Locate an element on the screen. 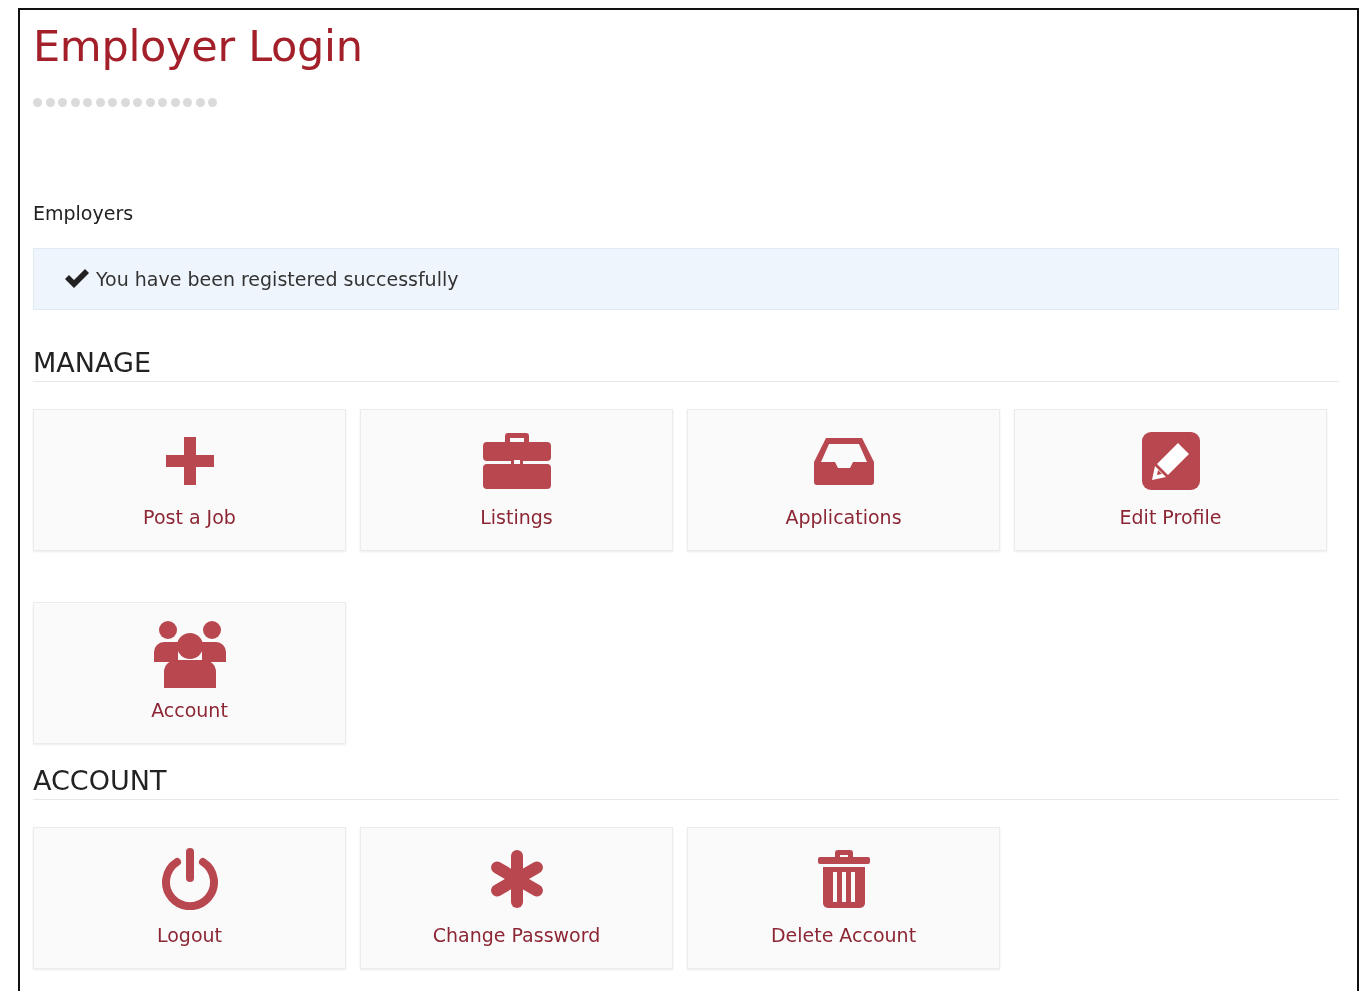  tile-button: Delete Account is located at coordinates (843, 898).